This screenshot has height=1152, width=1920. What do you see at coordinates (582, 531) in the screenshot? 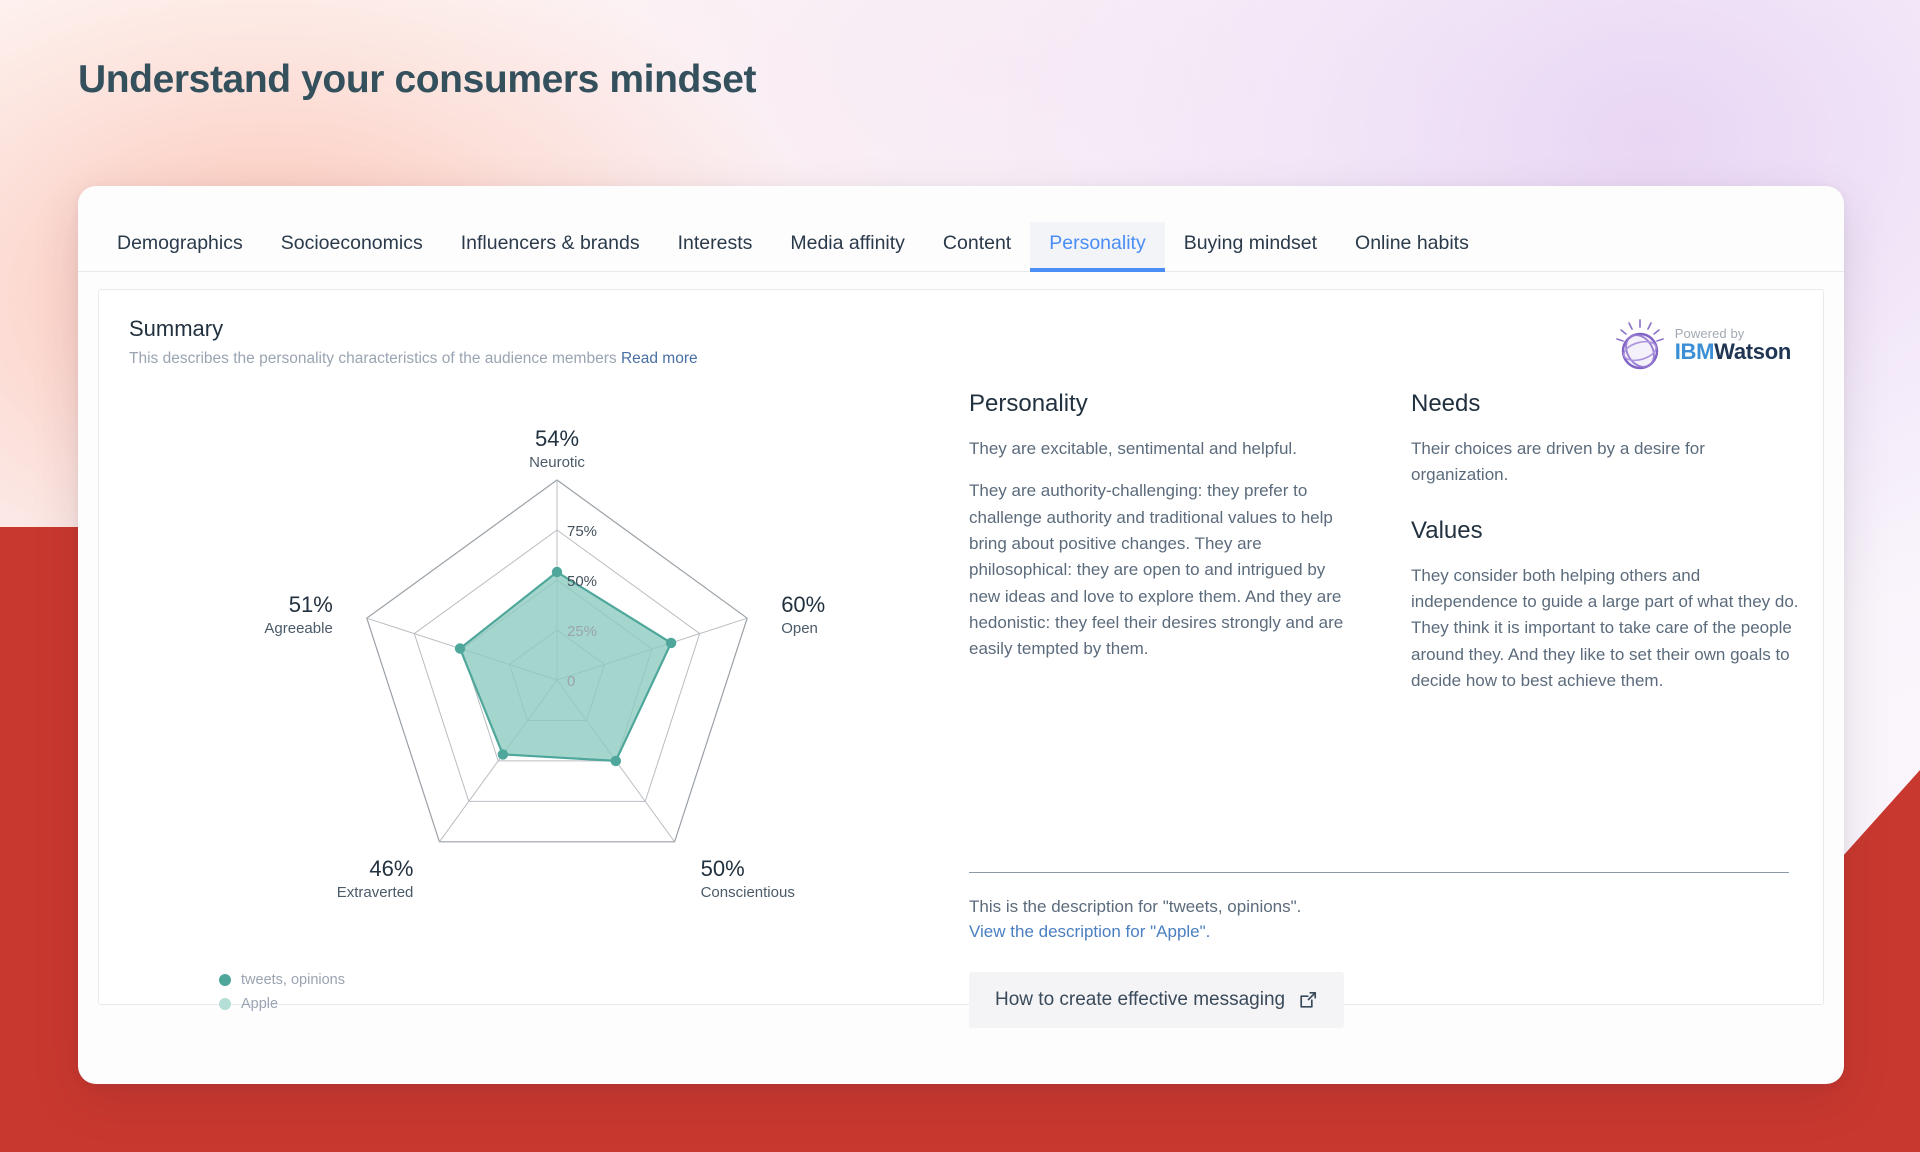
I see `radar-radial-tick: 75%` at bounding box center [582, 531].